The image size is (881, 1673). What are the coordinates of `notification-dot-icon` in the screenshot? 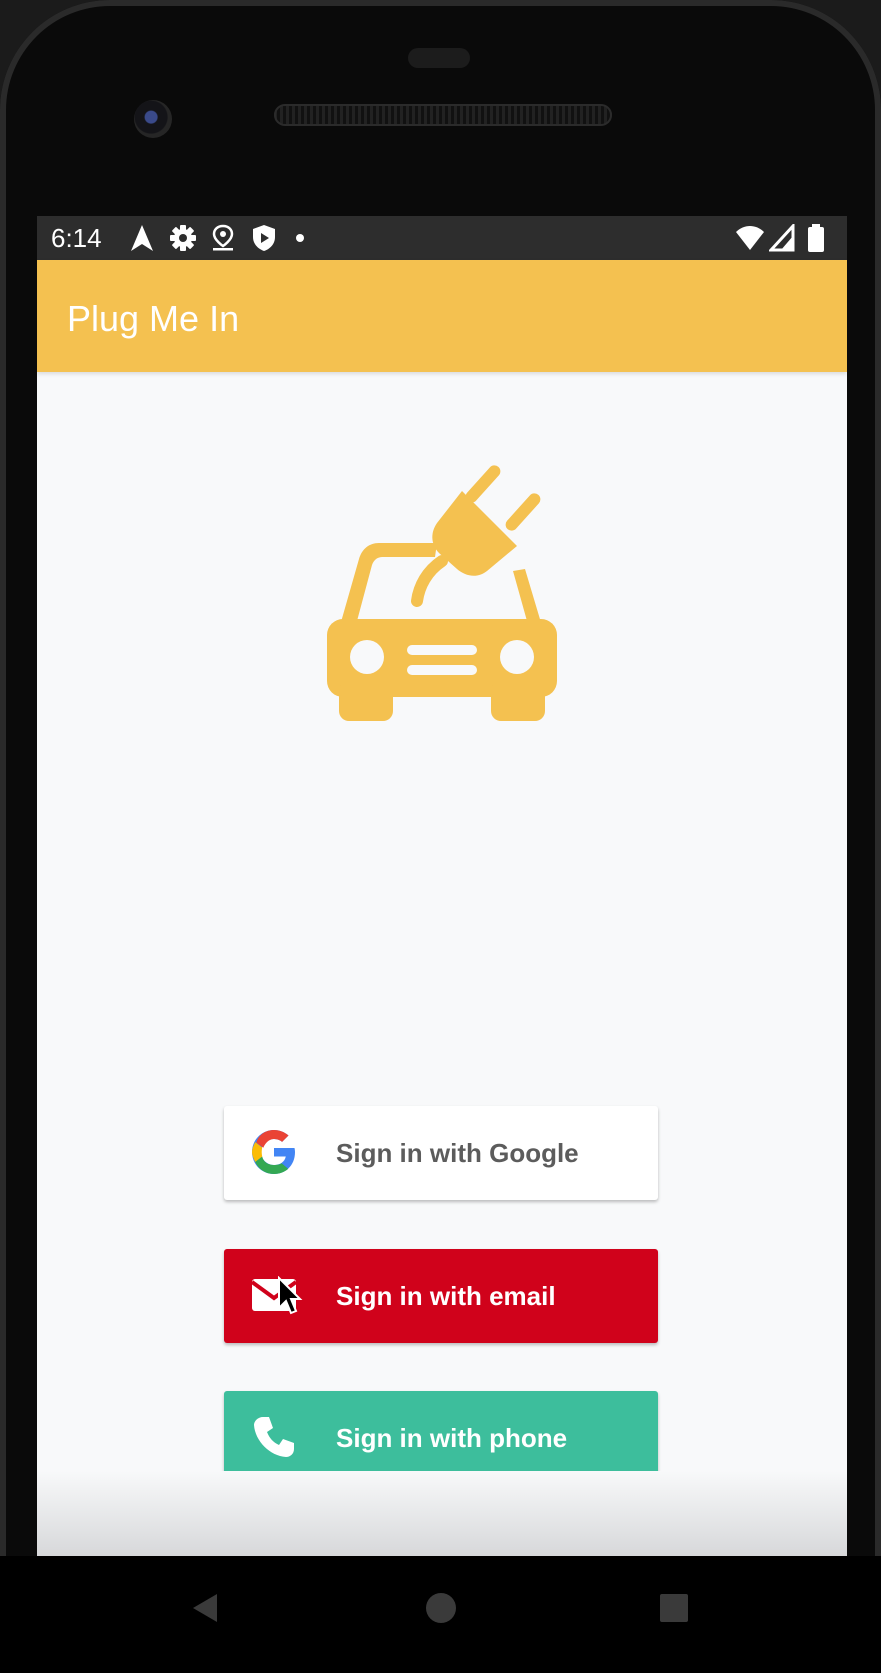 It's located at (300, 238).